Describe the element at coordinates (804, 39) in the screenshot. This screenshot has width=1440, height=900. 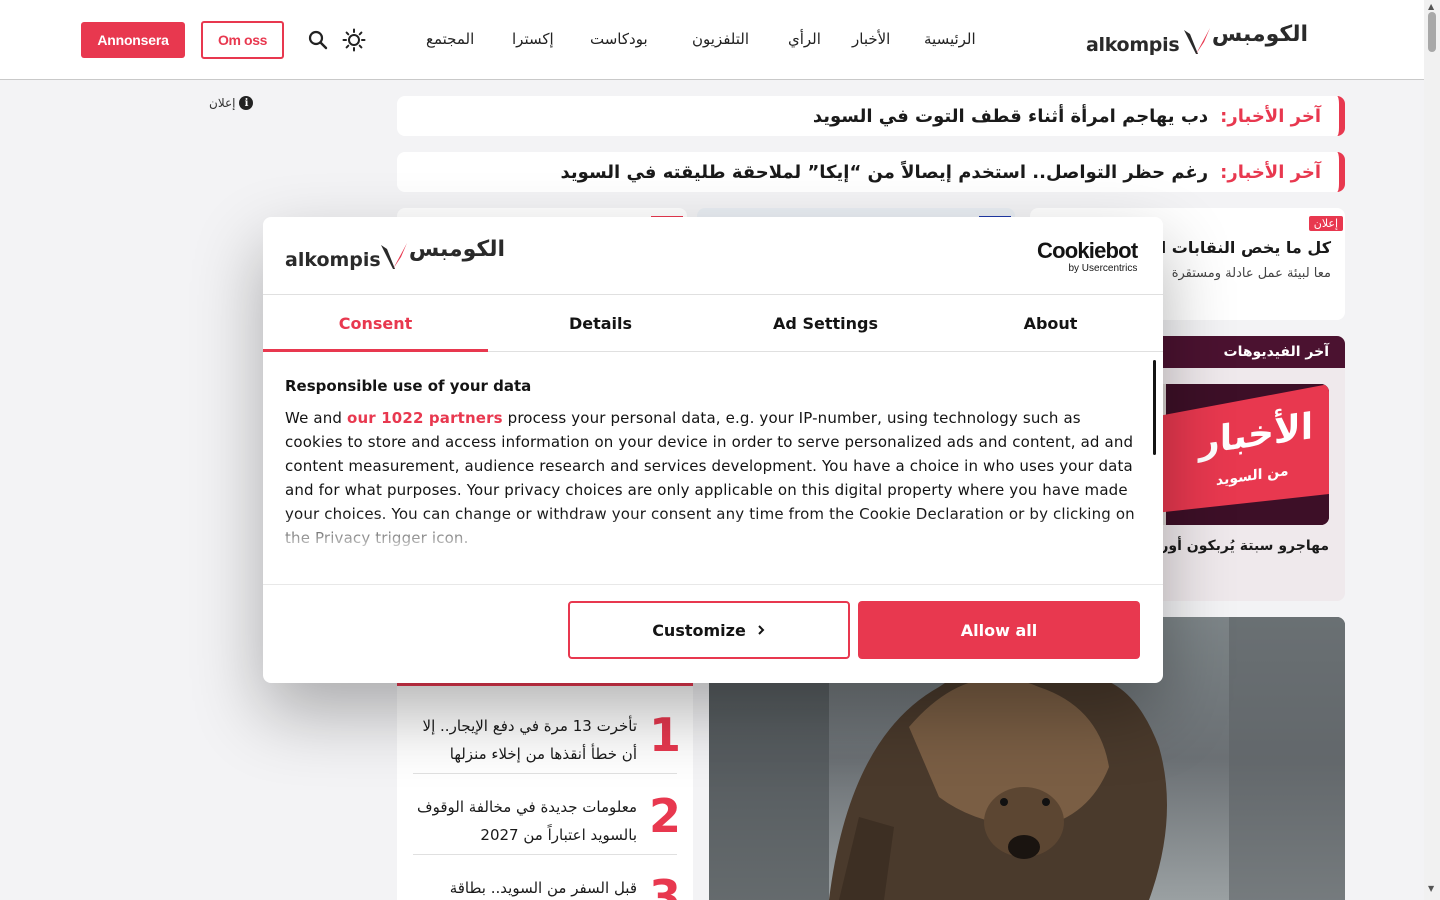
I see `nav-item-opinion: الرأي` at that location.